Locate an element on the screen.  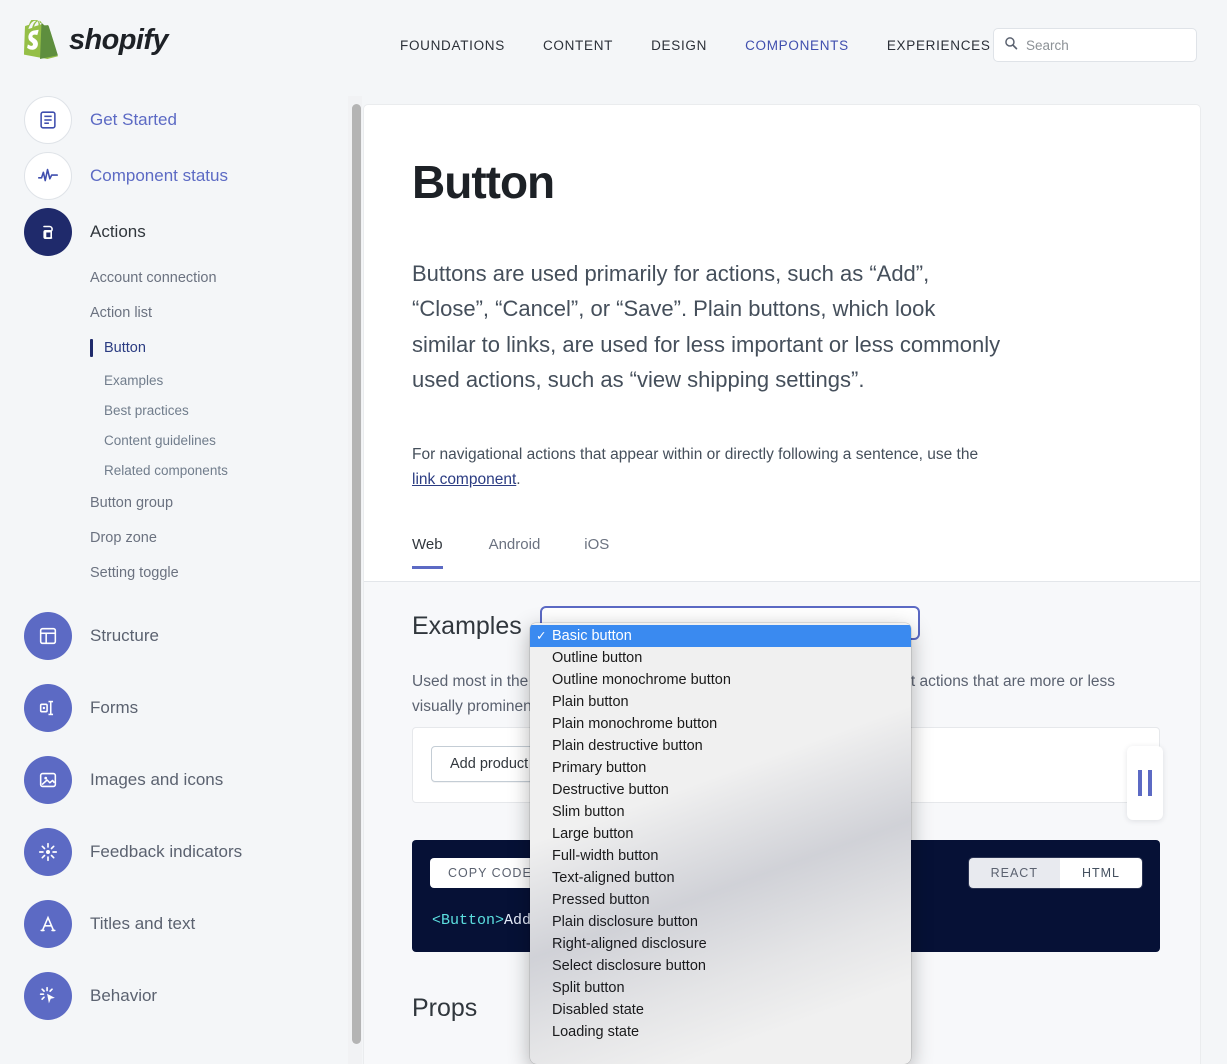
sidebar-item-images-and-icons: Images and icons is located at coordinates (176, 780).